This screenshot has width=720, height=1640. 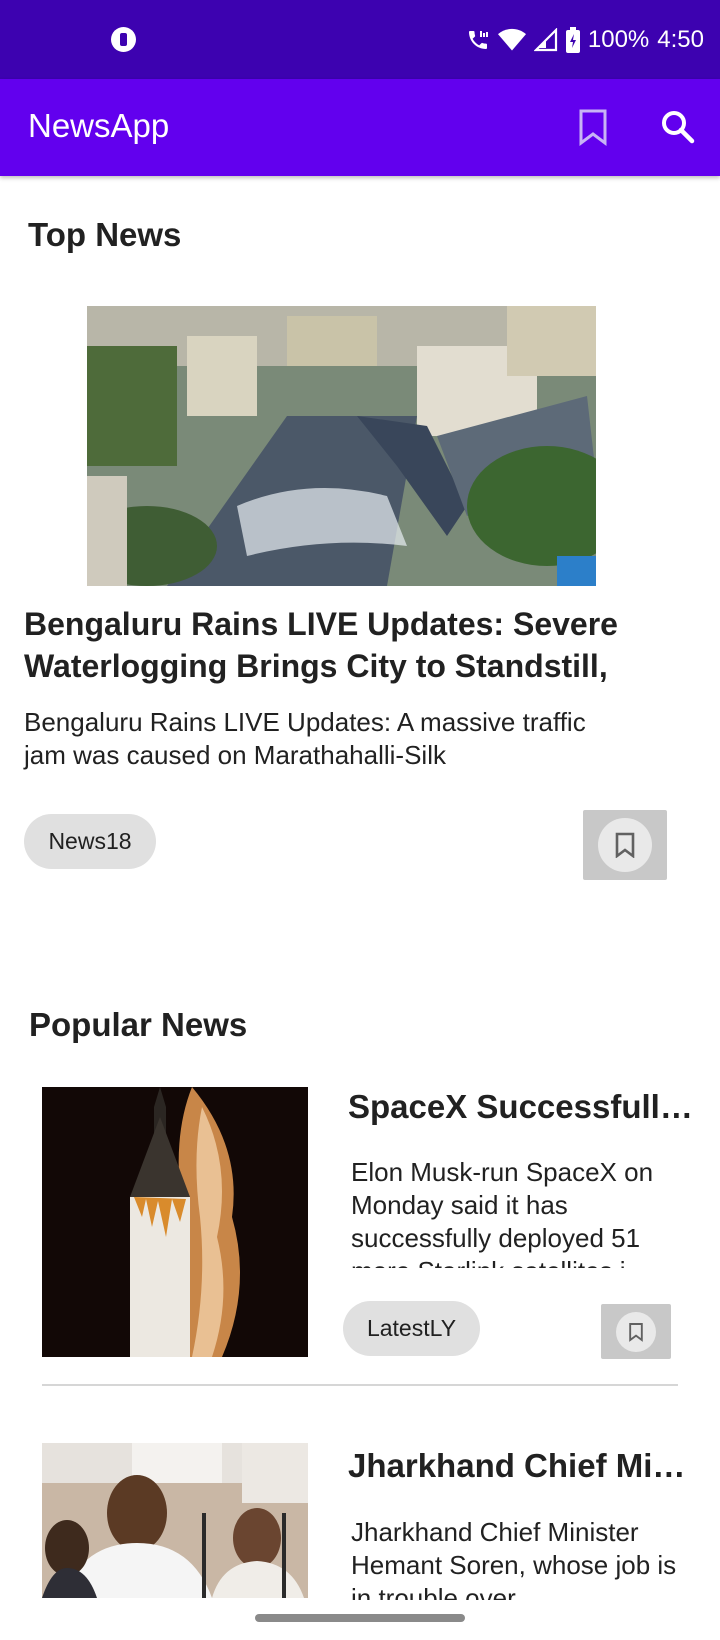 I want to click on wifi-calling-icon, so click(x=478, y=40).